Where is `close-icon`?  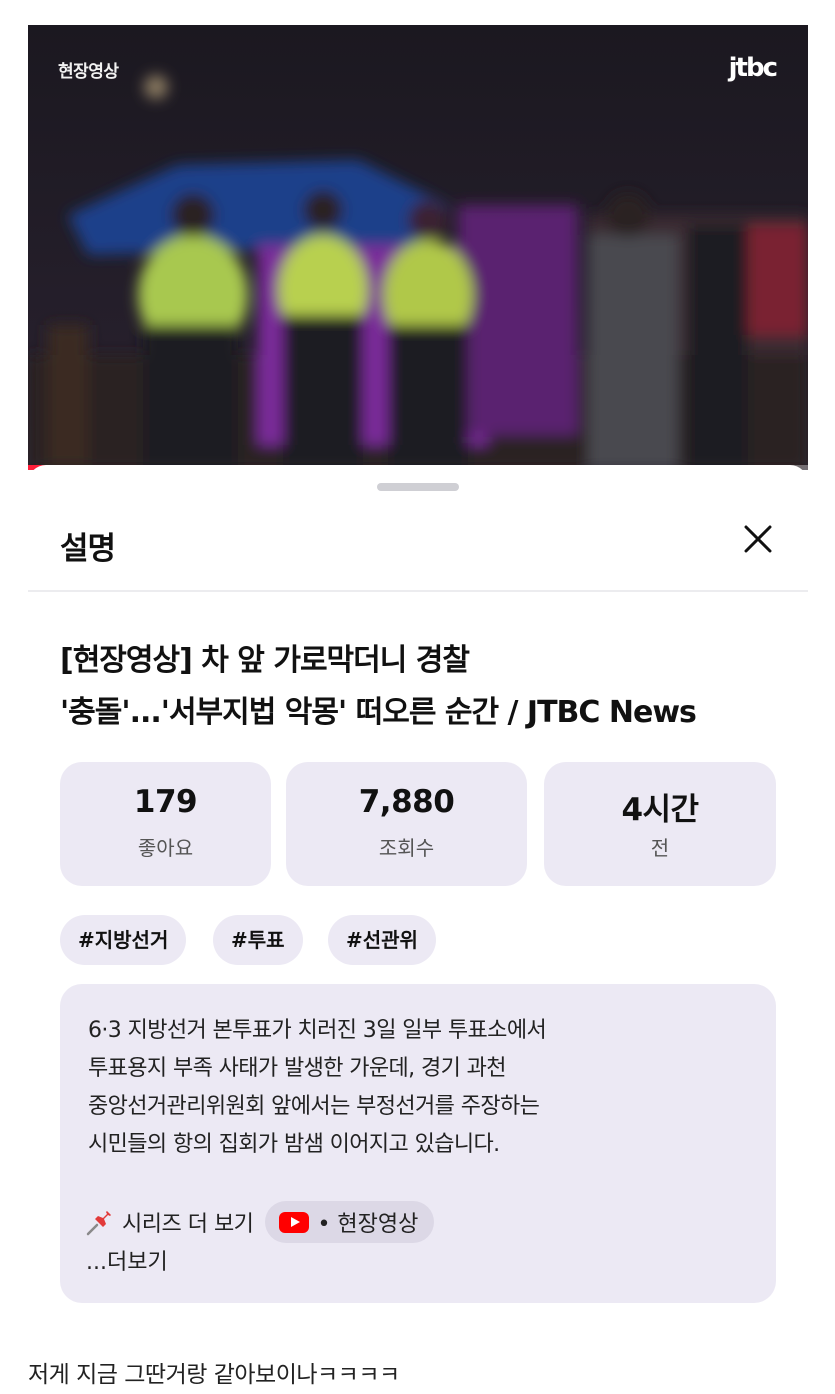 close-icon is located at coordinates (758, 539).